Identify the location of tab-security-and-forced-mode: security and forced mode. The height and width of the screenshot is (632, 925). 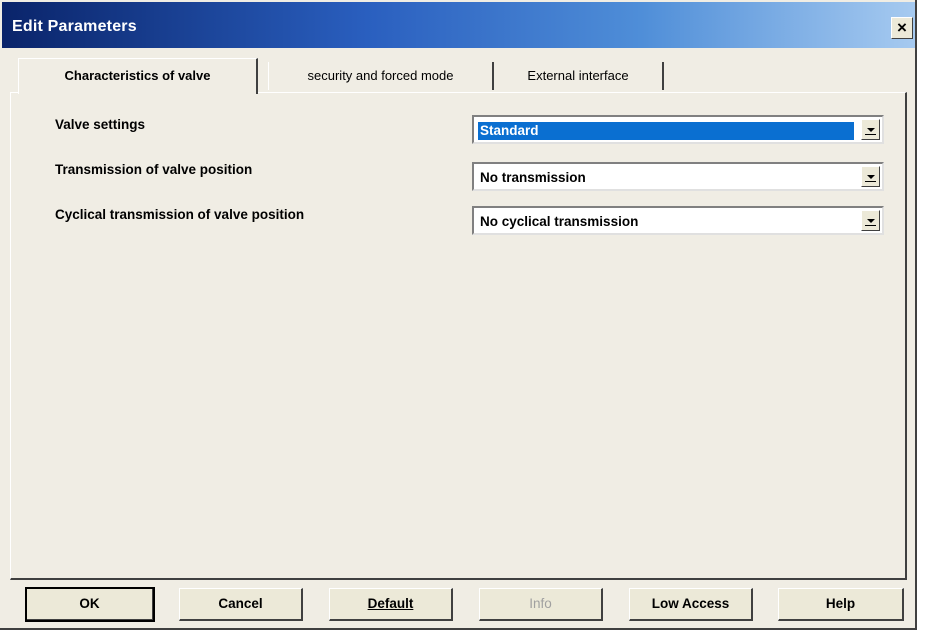
(381, 76).